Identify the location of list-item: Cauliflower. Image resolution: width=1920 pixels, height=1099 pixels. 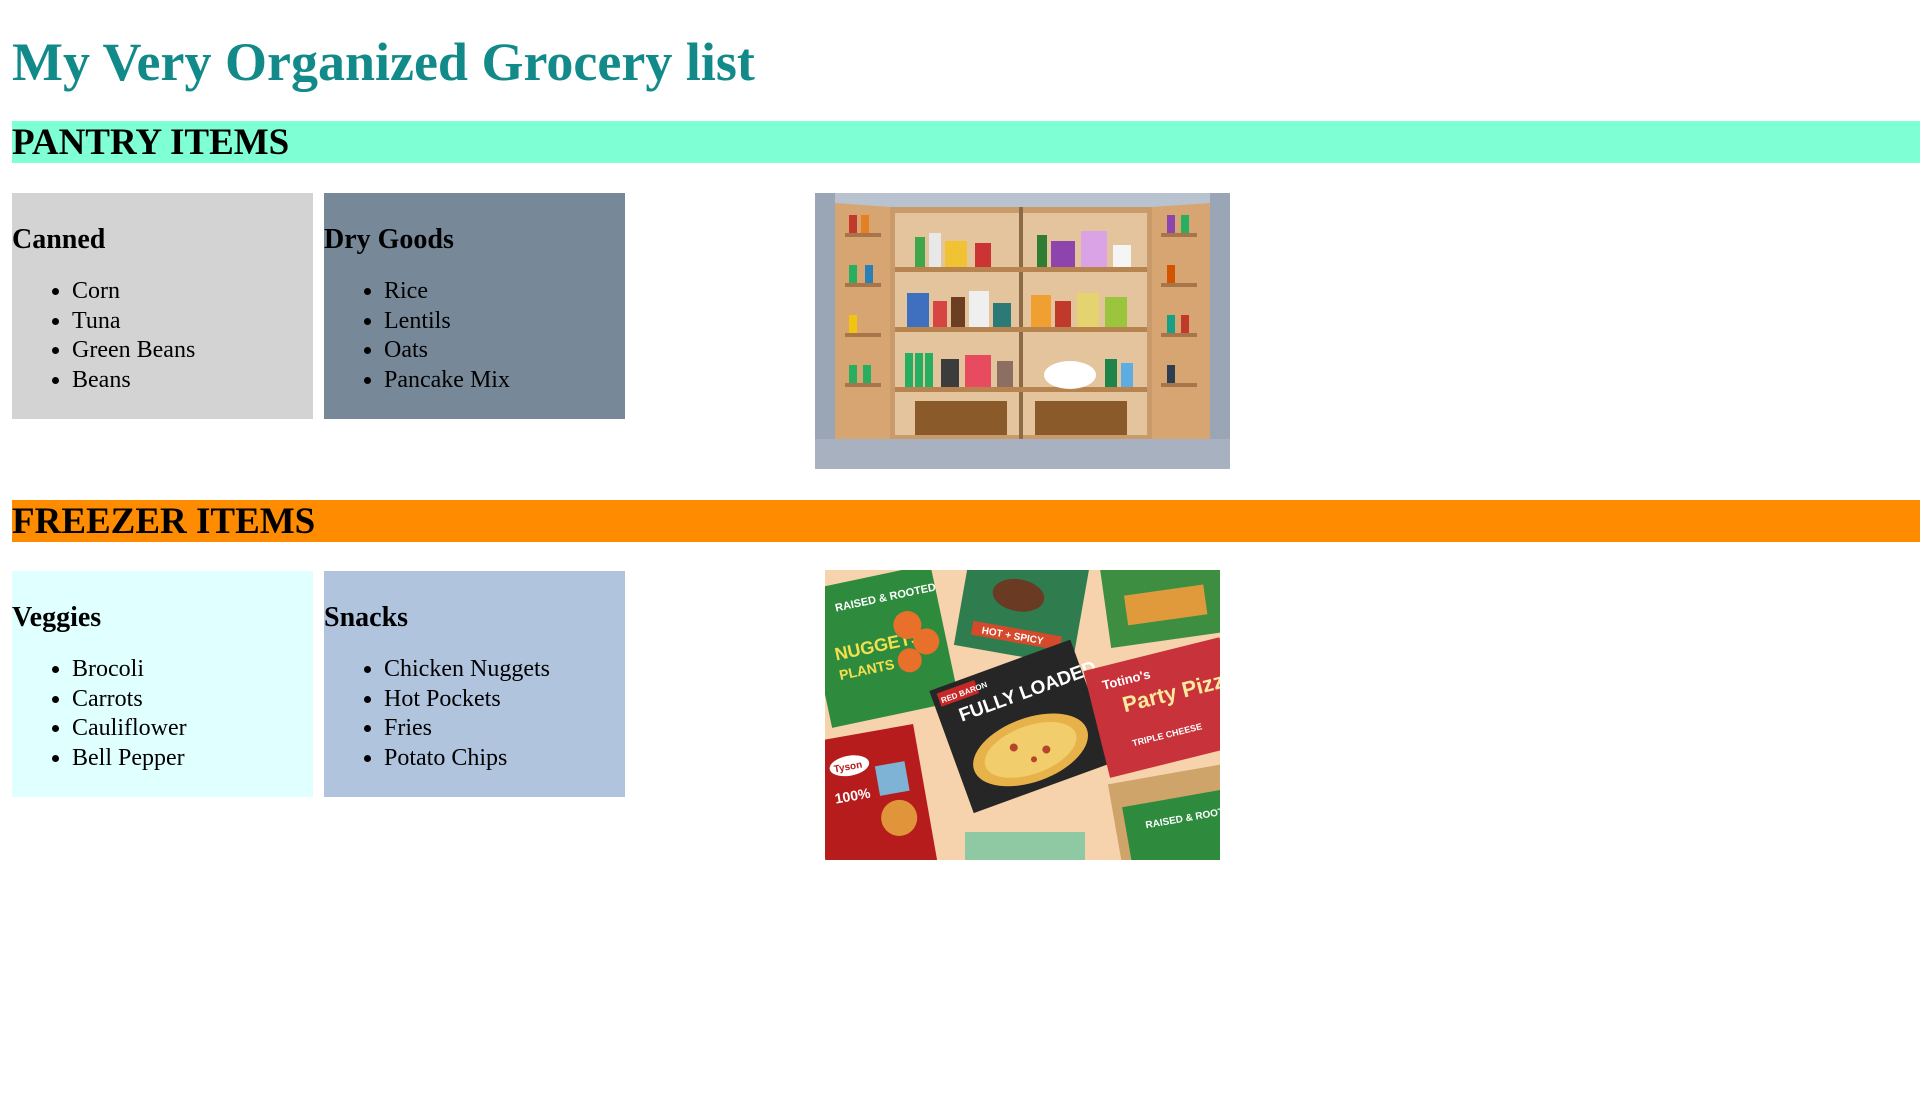
(129, 729).